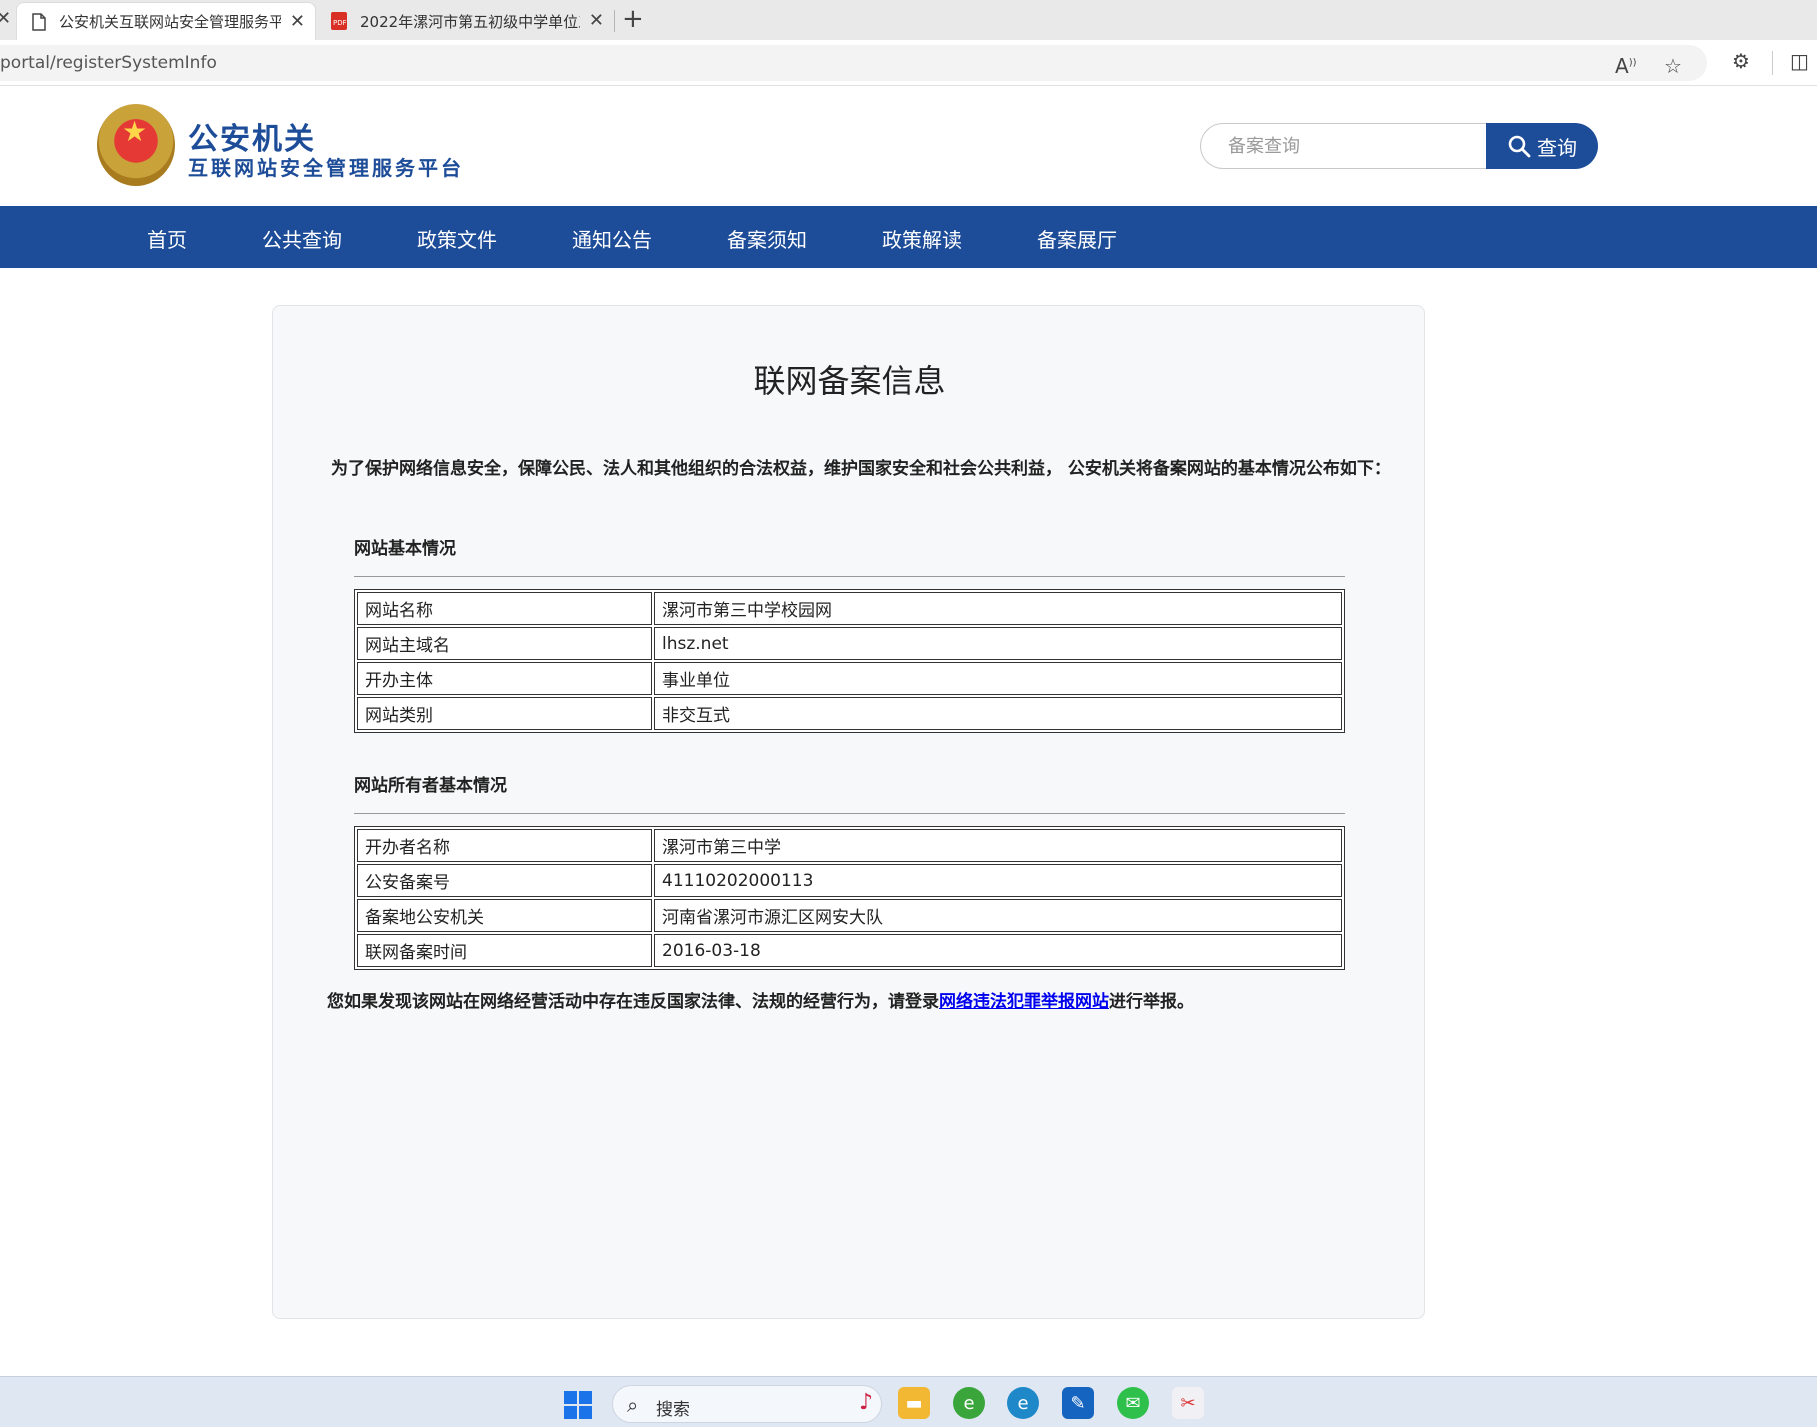 The image size is (1817, 1427). I want to click on table-key: 公安备案号, so click(504, 880).